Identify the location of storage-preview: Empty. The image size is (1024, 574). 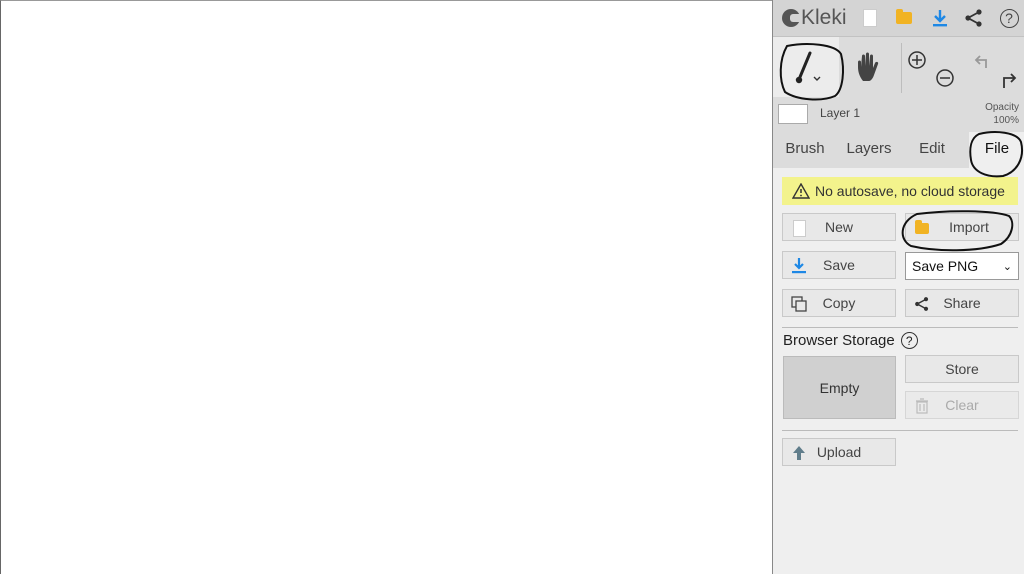
(839, 387).